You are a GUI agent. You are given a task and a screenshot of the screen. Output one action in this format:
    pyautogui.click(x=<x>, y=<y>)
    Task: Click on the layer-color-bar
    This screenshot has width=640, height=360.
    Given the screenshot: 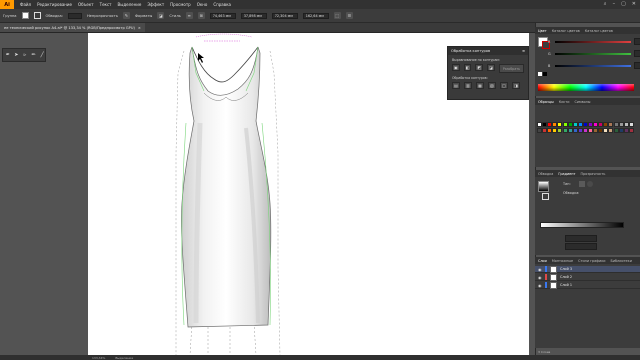 What is the action you would take?
    pyautogui.click(x=546, y=277)
    